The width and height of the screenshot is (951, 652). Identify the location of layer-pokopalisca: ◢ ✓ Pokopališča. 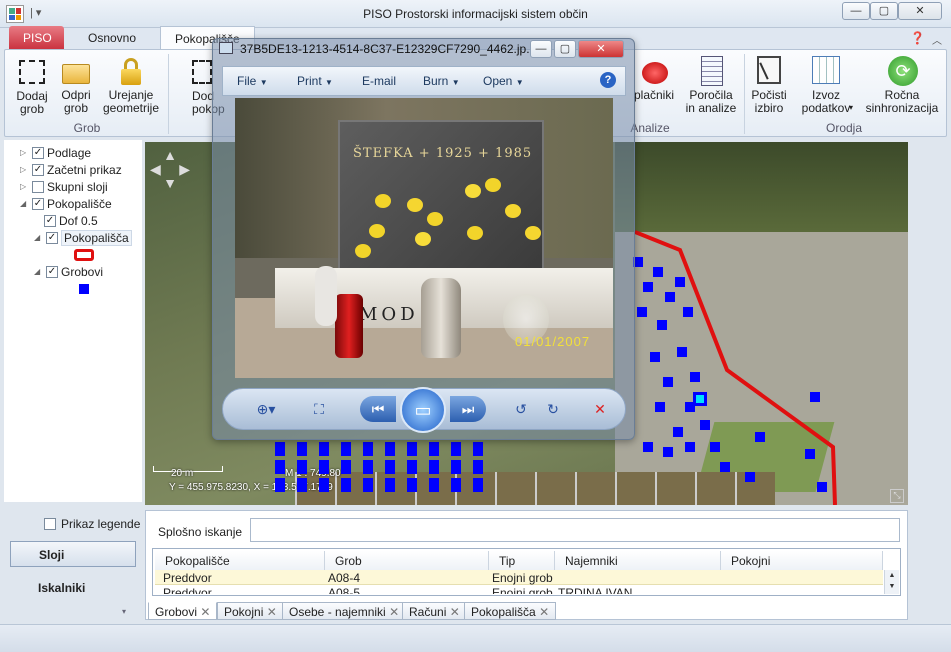
(76, 237).